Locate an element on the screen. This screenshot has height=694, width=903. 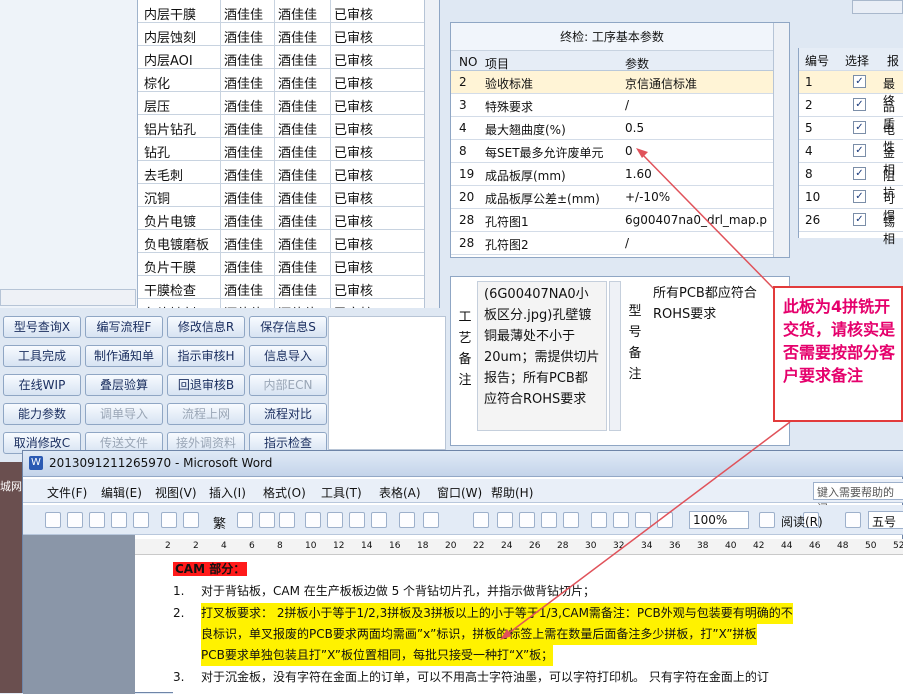
arrowhead-param is located at coordinates (642, 153).